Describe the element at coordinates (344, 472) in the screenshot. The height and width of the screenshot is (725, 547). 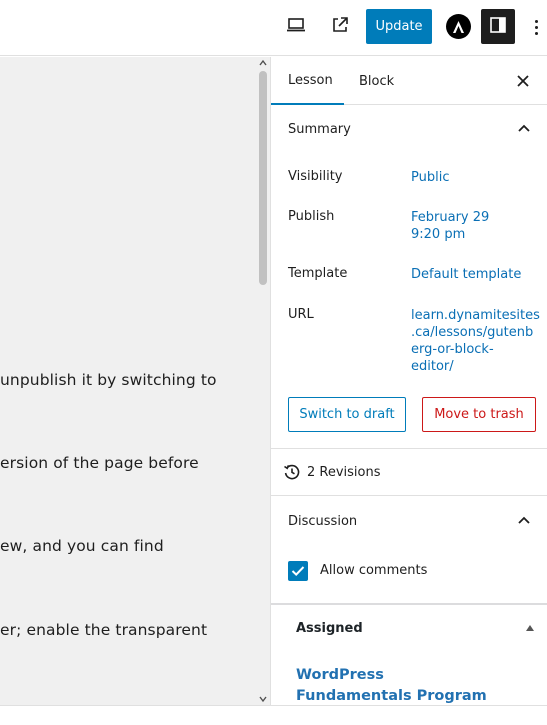
I see `revisions-label: 2 Revisions` at that location.